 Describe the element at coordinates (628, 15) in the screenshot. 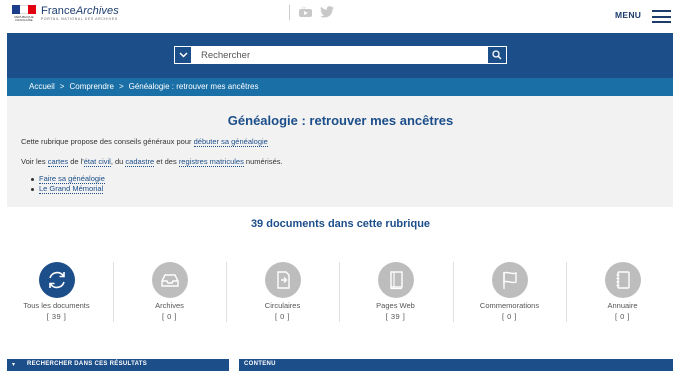

I see `menu-label: MENU` at that location.